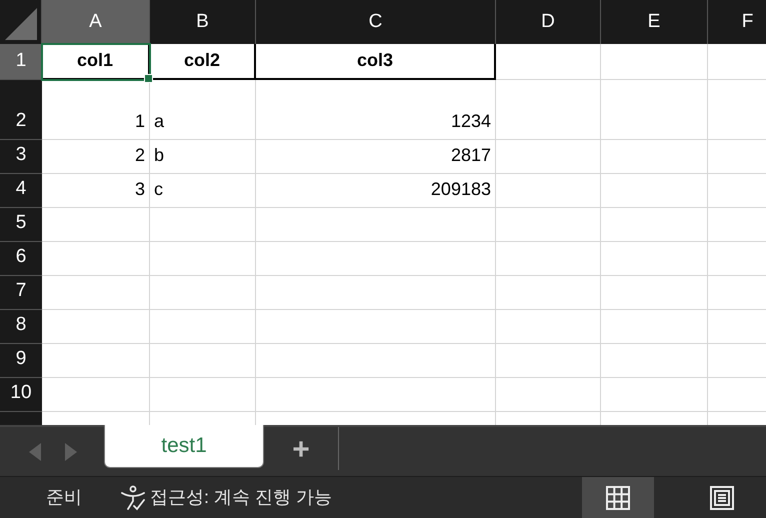  What do you see at coordinates (376, 22) in the screenshot?
I see `column-header: C` at bounding box center [376, 22].